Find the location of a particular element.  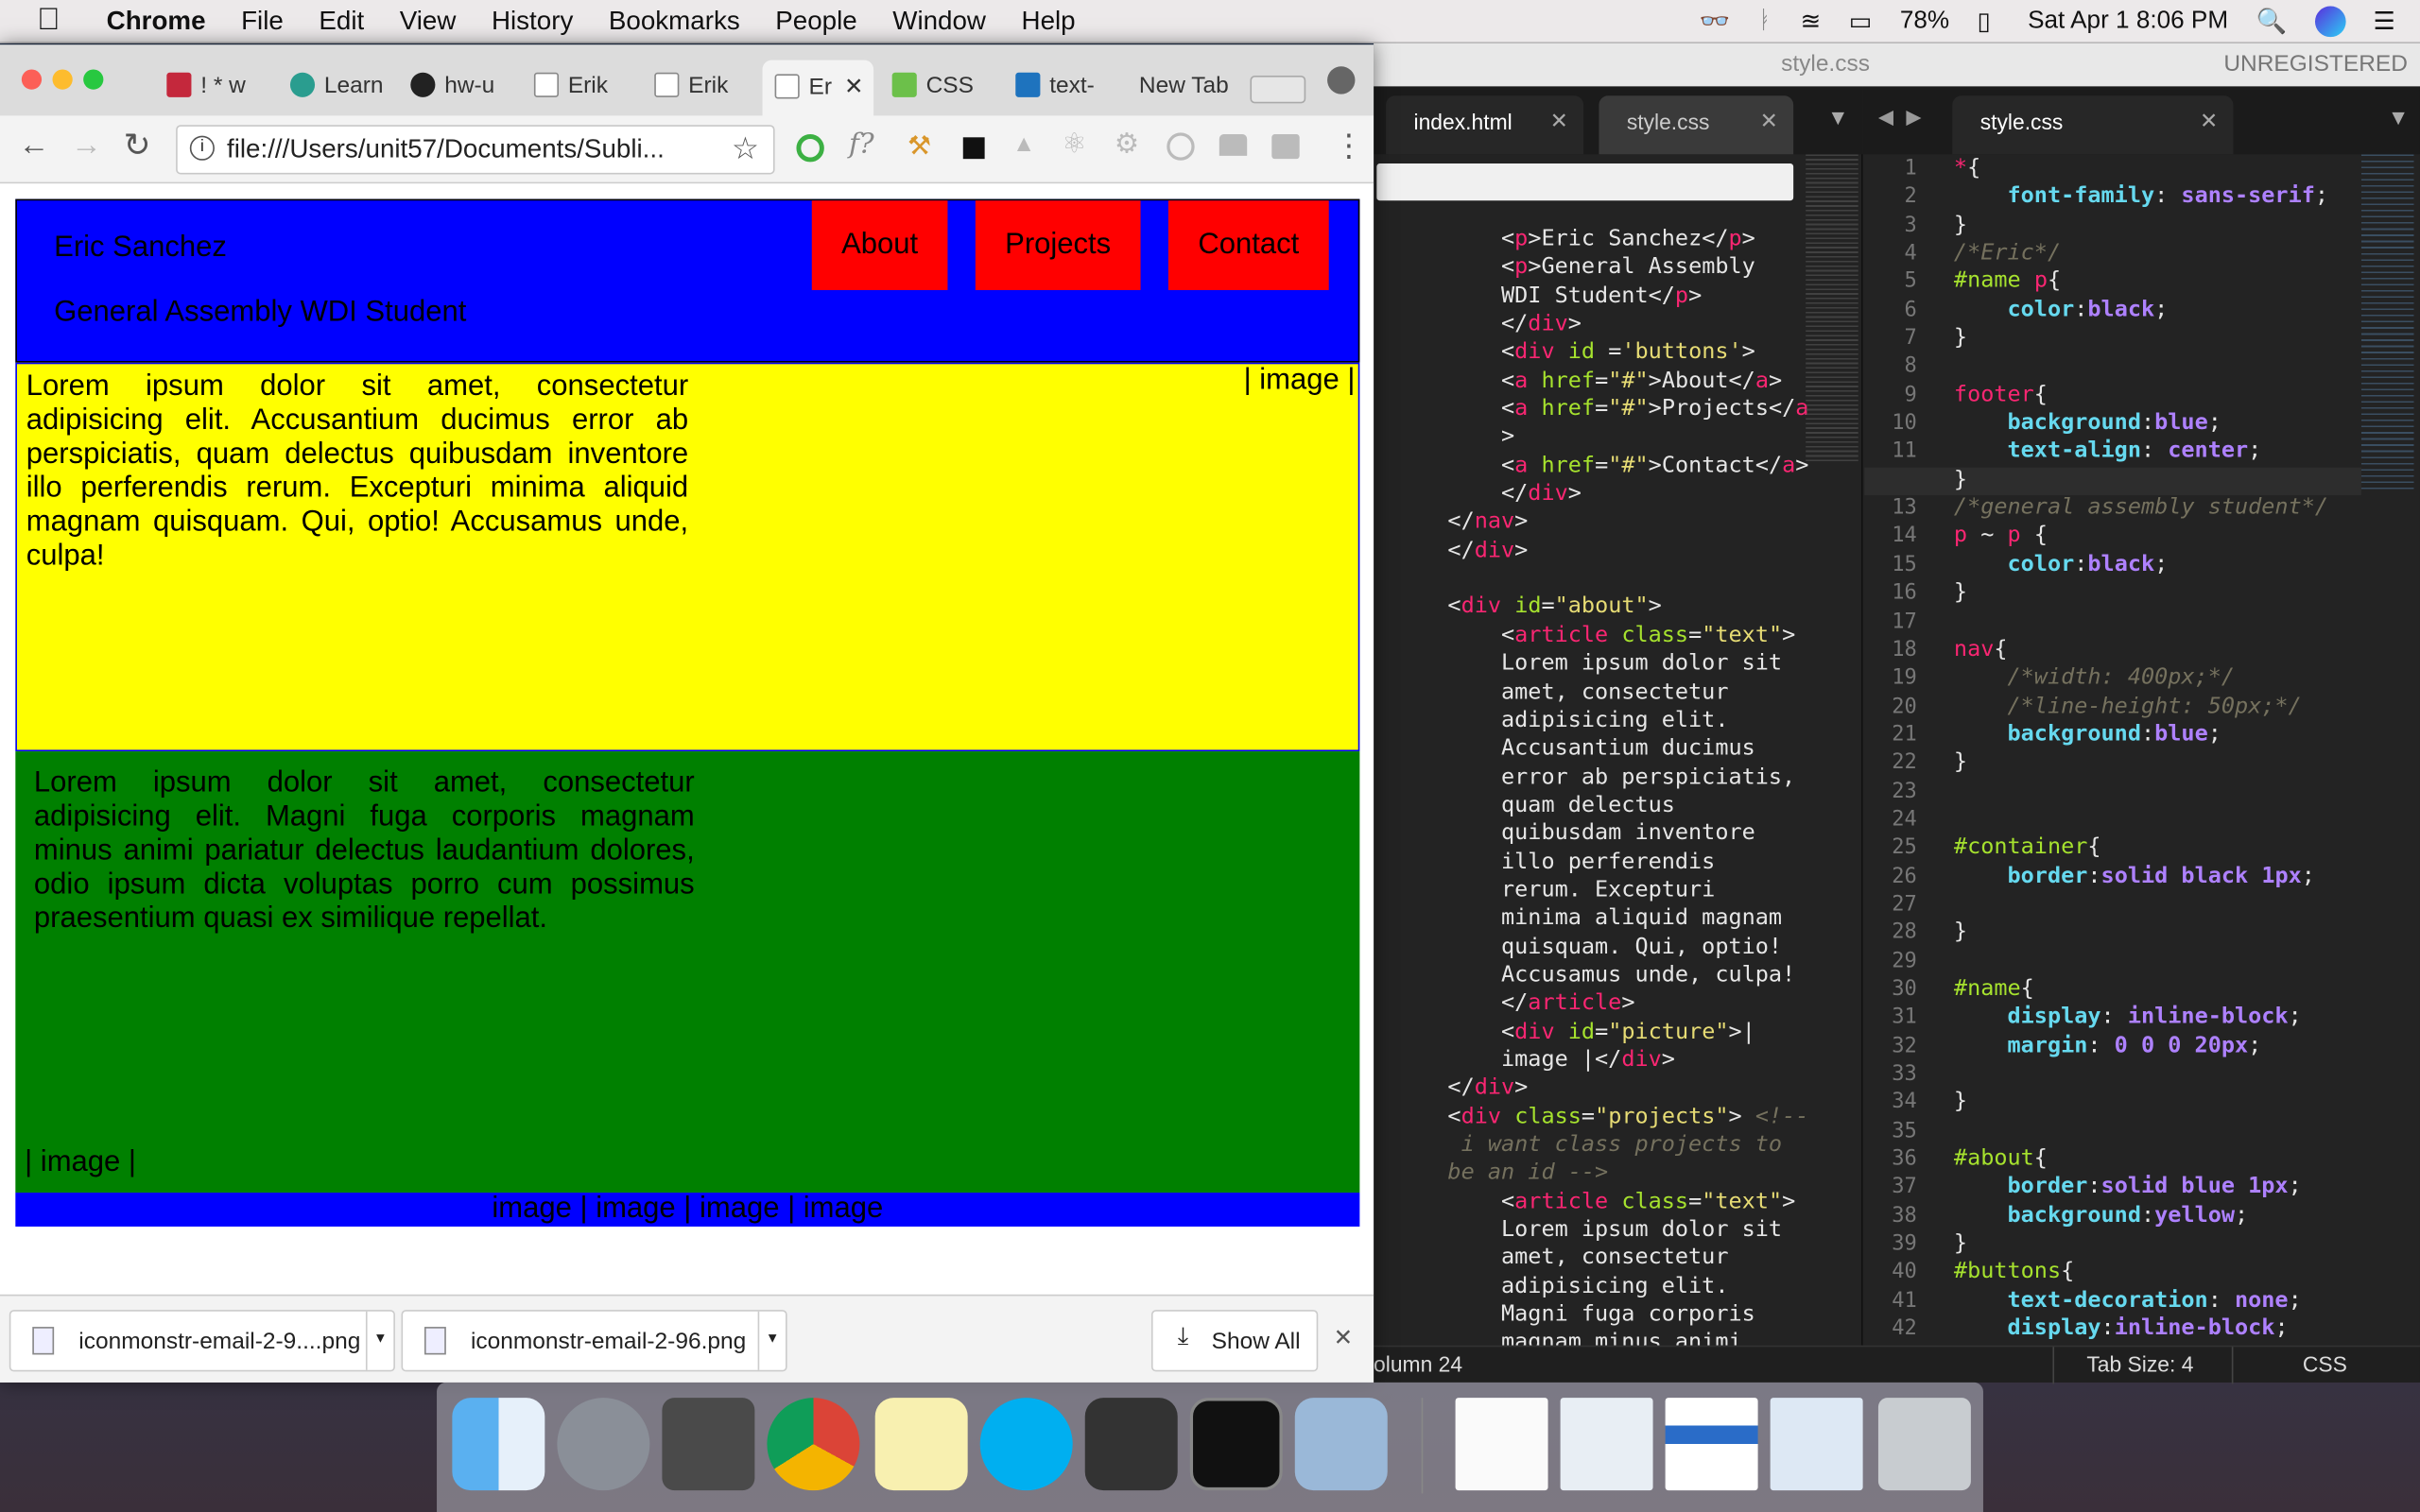

menu-window: Window is located at coordinates (939, 21).